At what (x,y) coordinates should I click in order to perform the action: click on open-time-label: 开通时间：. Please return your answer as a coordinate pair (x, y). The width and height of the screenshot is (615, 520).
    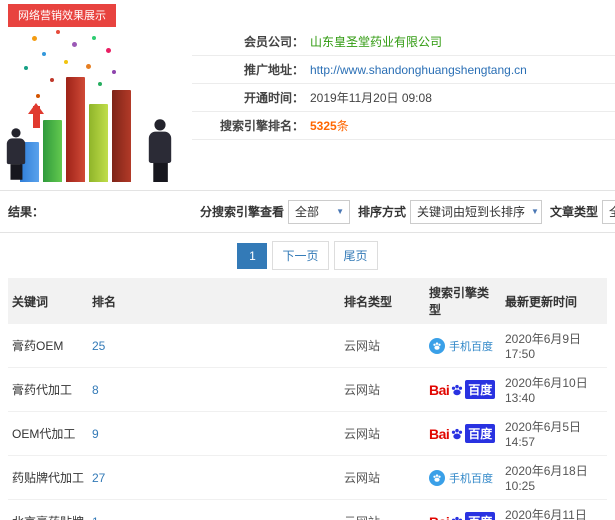
    Looking at the image, I should click on (273, 98).